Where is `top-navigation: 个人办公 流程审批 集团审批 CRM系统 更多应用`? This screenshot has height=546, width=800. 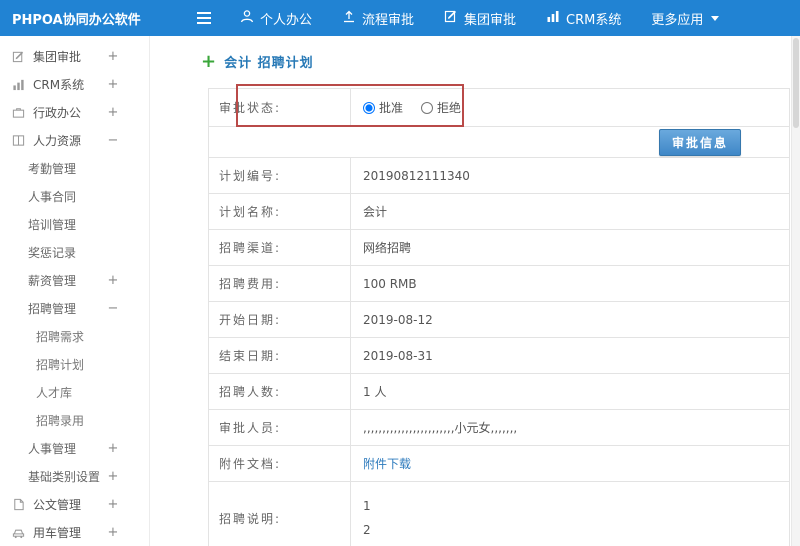
top-navigation: 个人办公 流程审批 集团审批 CRM系统 更多应用 is located at coordinates (480, 18).